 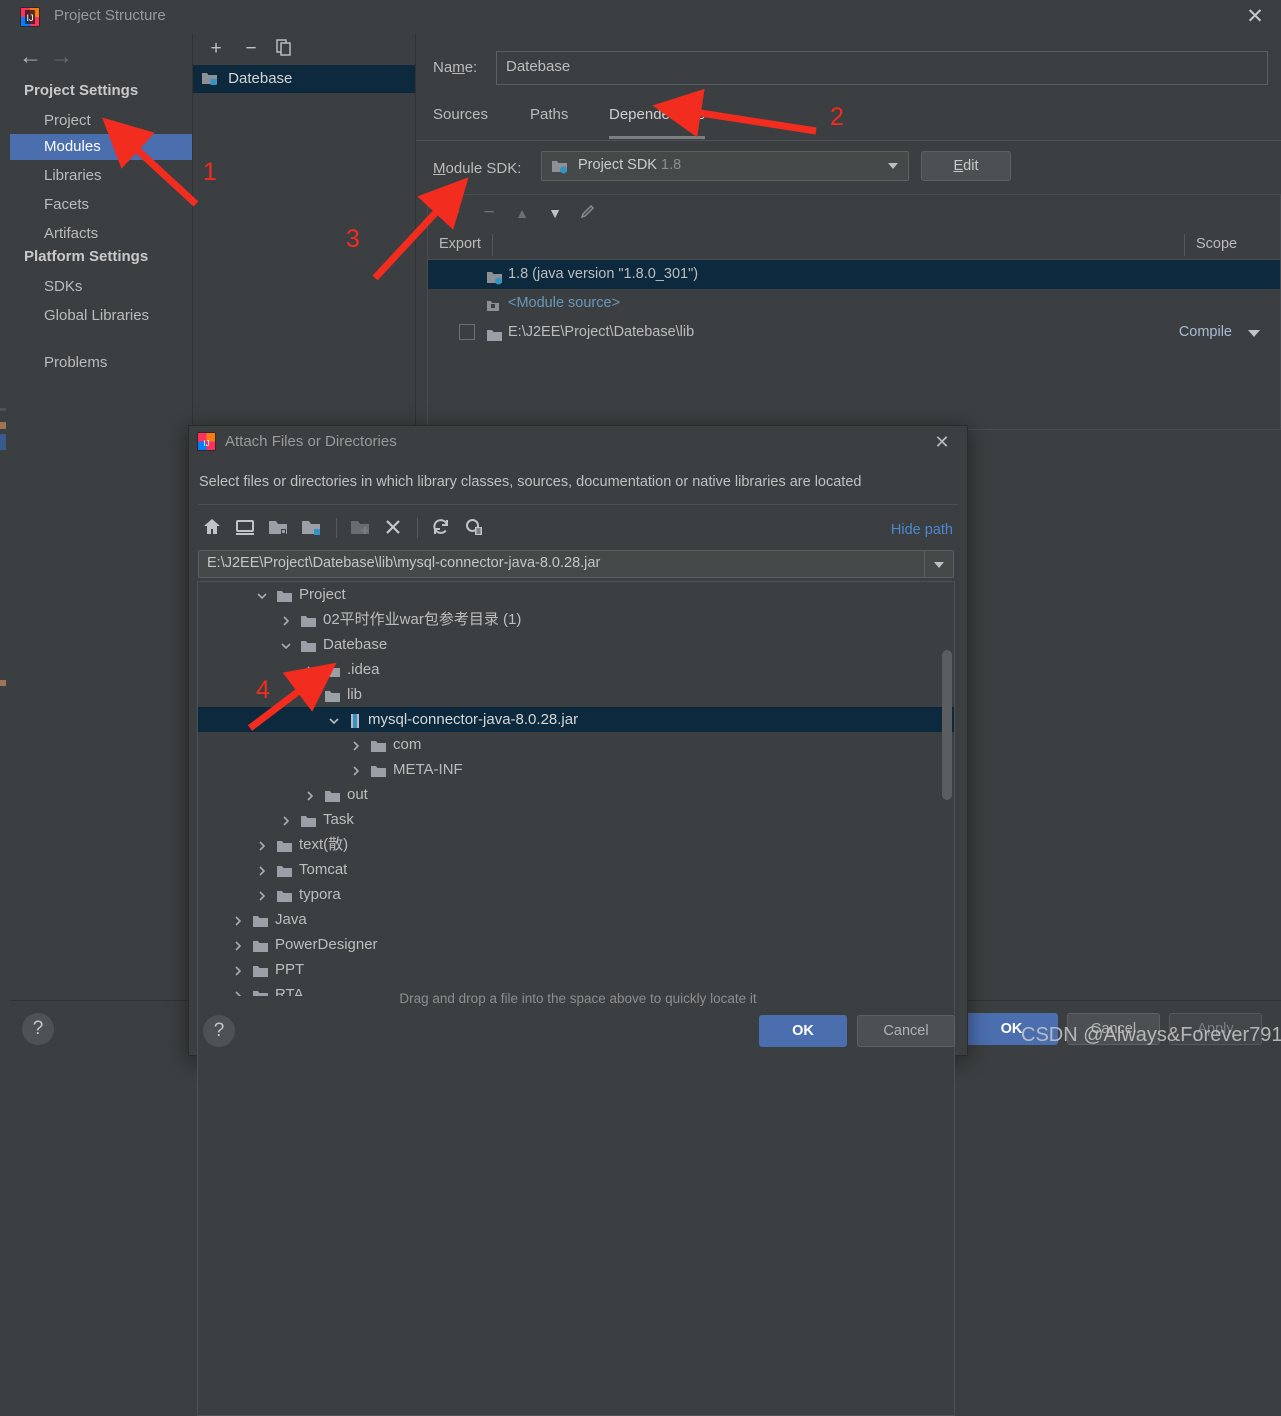 I want to click on copy-module-icon, so click(x=284, y=49).